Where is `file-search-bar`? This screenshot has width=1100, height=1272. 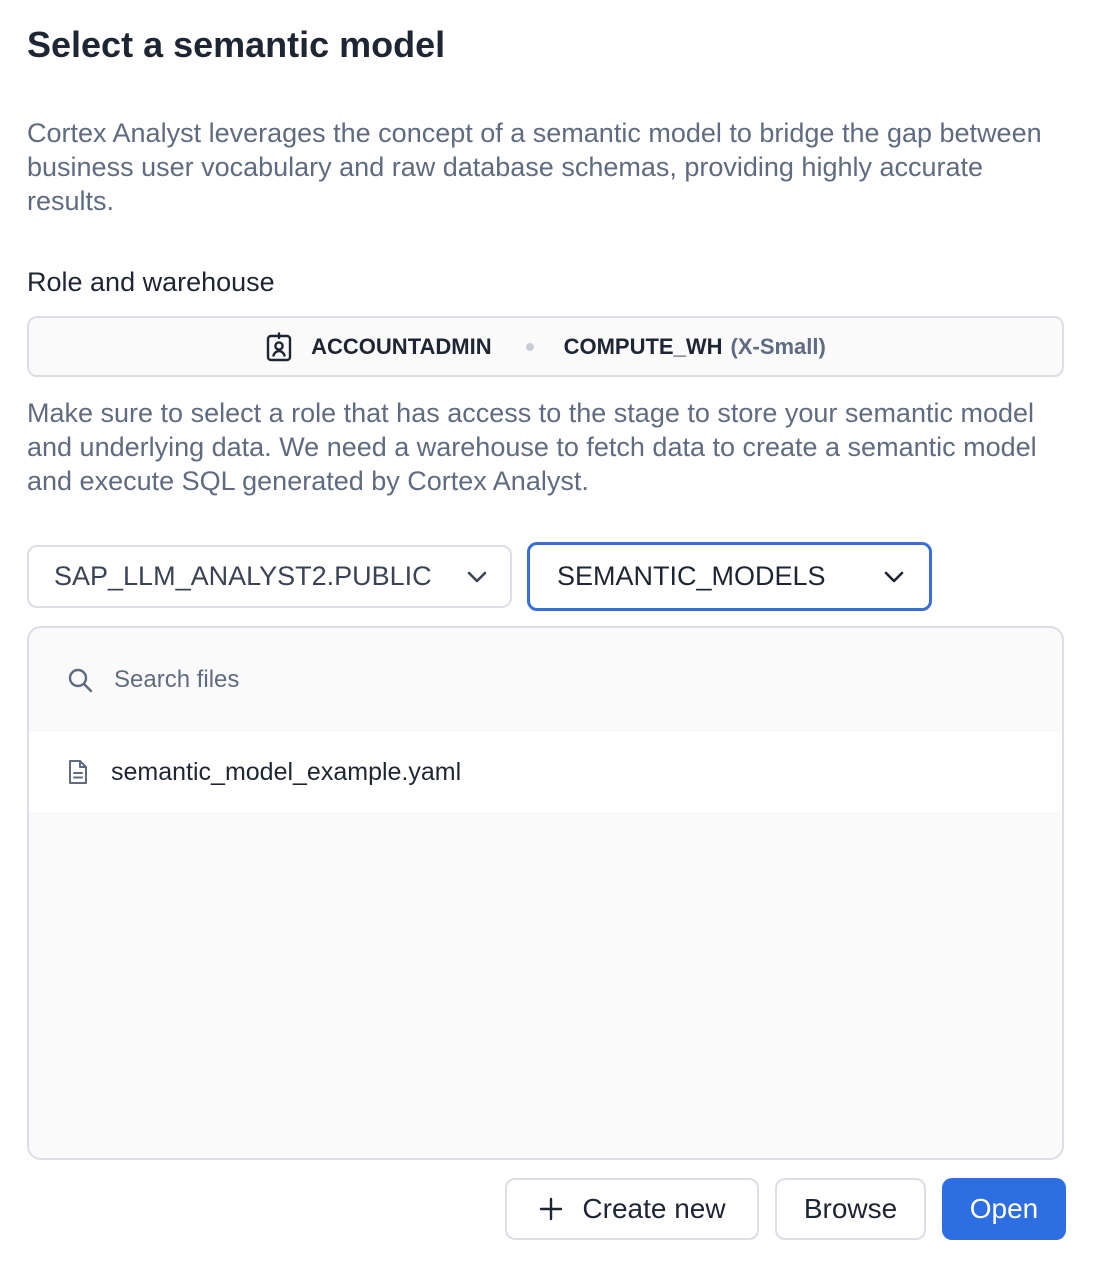 file-search-bar is located at coordinates (545, 680).